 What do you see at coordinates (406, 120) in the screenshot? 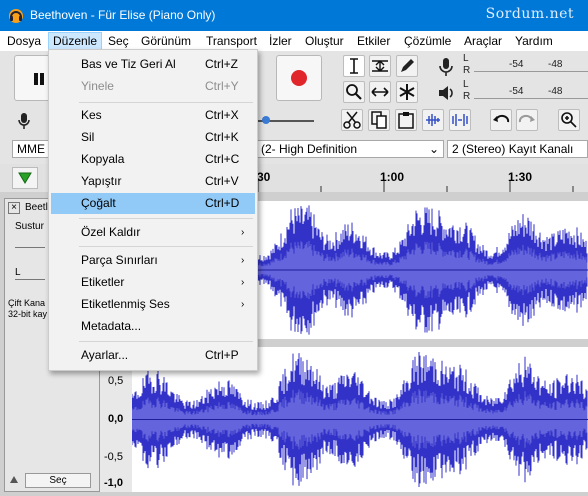
I see `paste-button` at bounding box center [406, 120].